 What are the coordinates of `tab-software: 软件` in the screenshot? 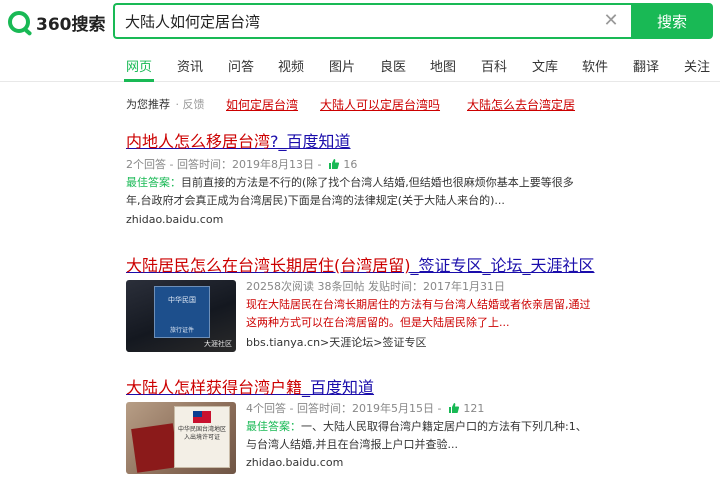 It's located at (595, 65).